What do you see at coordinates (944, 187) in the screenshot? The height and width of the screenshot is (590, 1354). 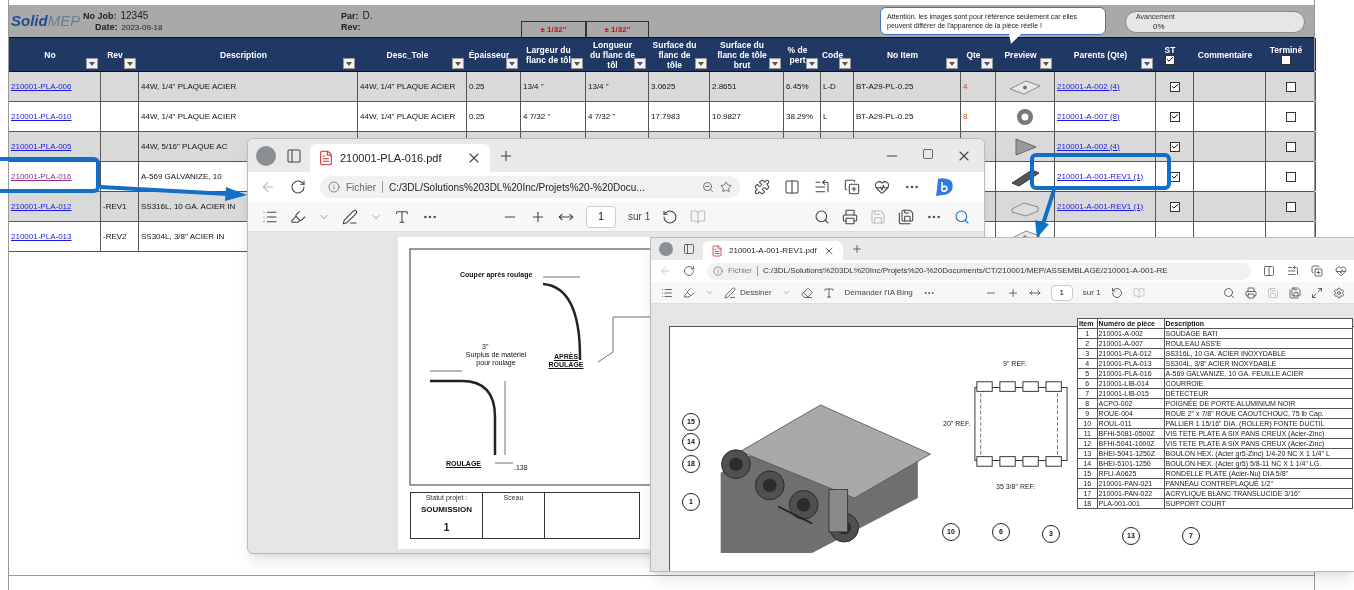 I see `chat-logo-icon` at bounding box center [944, 187].